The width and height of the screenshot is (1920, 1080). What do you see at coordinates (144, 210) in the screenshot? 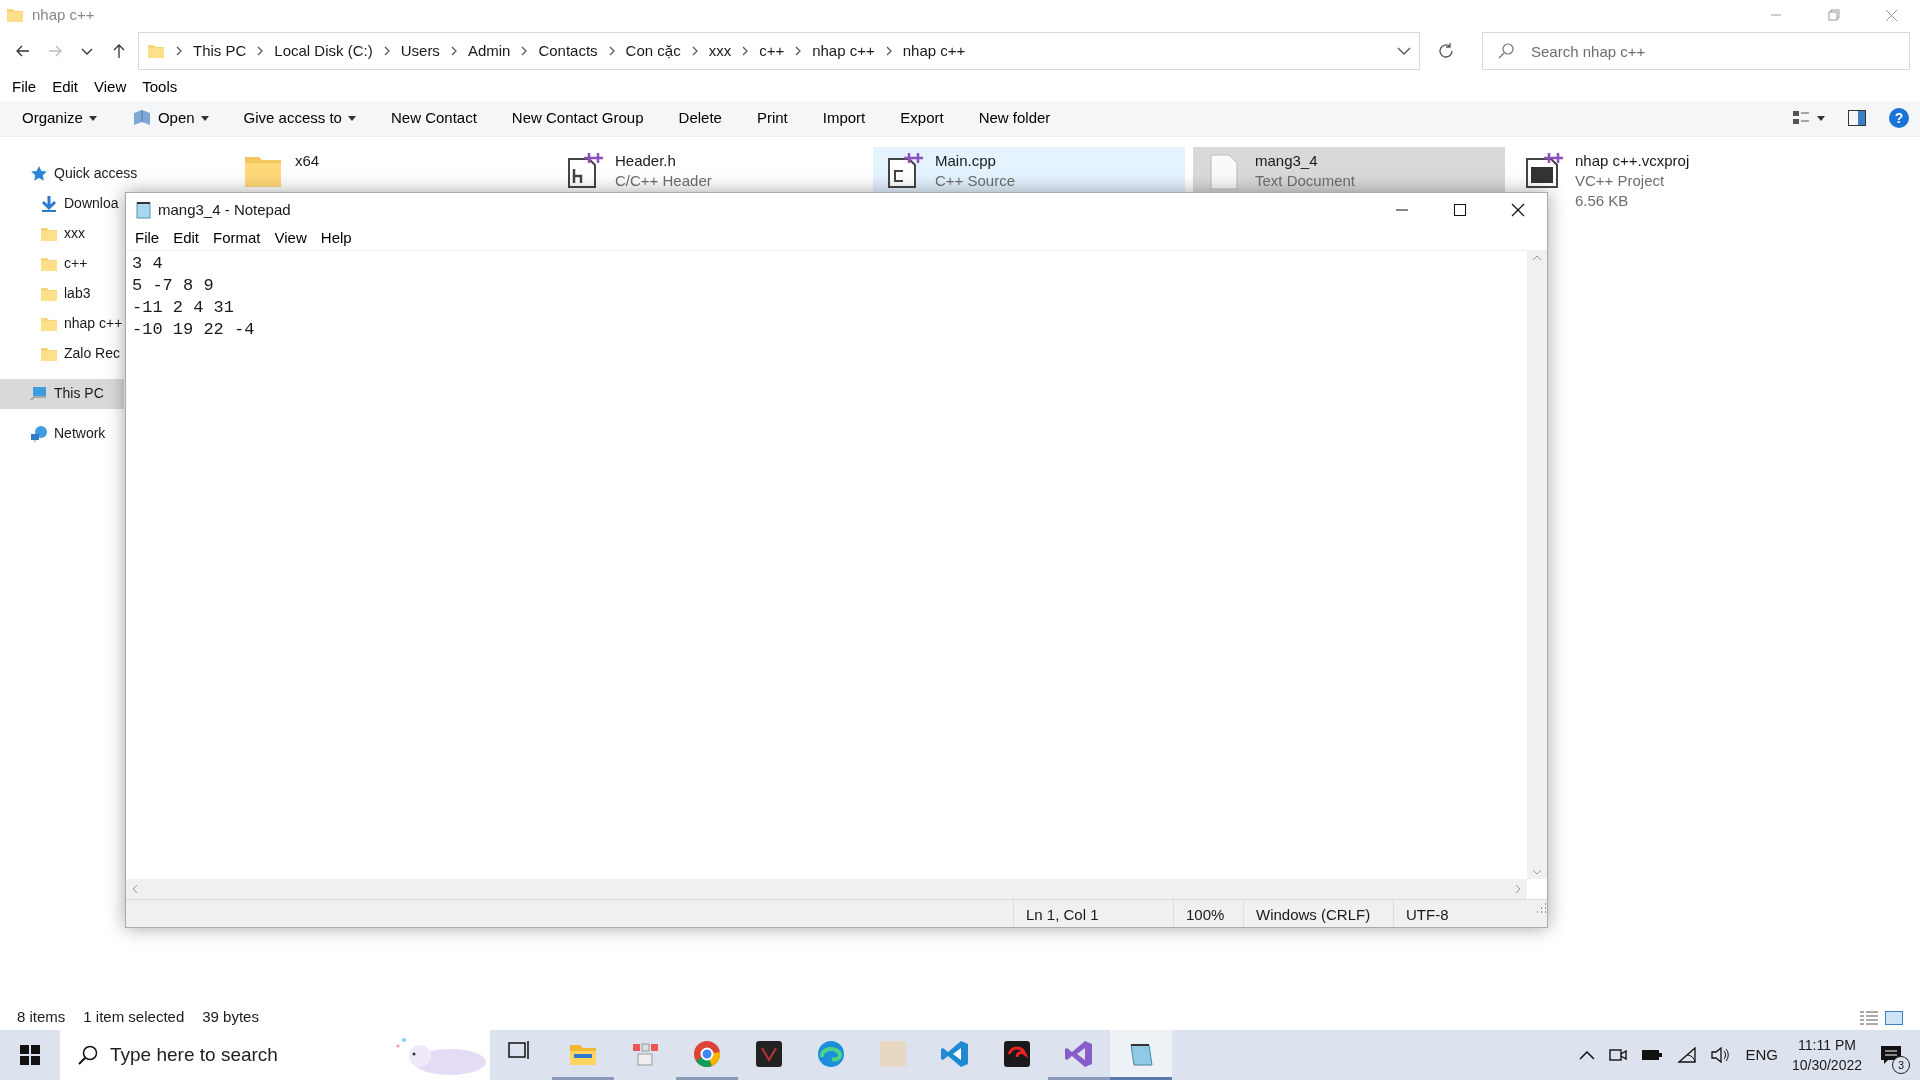
I see `notepad-icon` at bounding box center [144, 210].